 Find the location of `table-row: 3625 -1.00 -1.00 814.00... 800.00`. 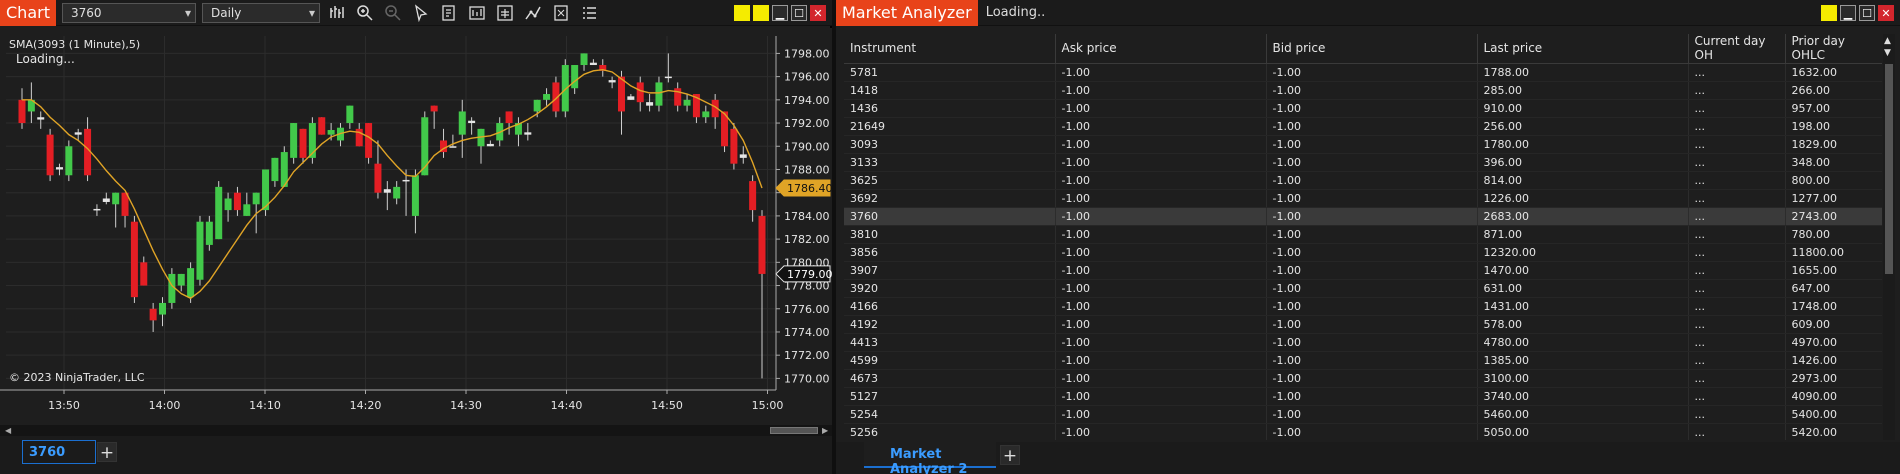

table-row: 3625 -1.00 -1.00 814.00... 800.00 is located at coordinates (1363, 180).